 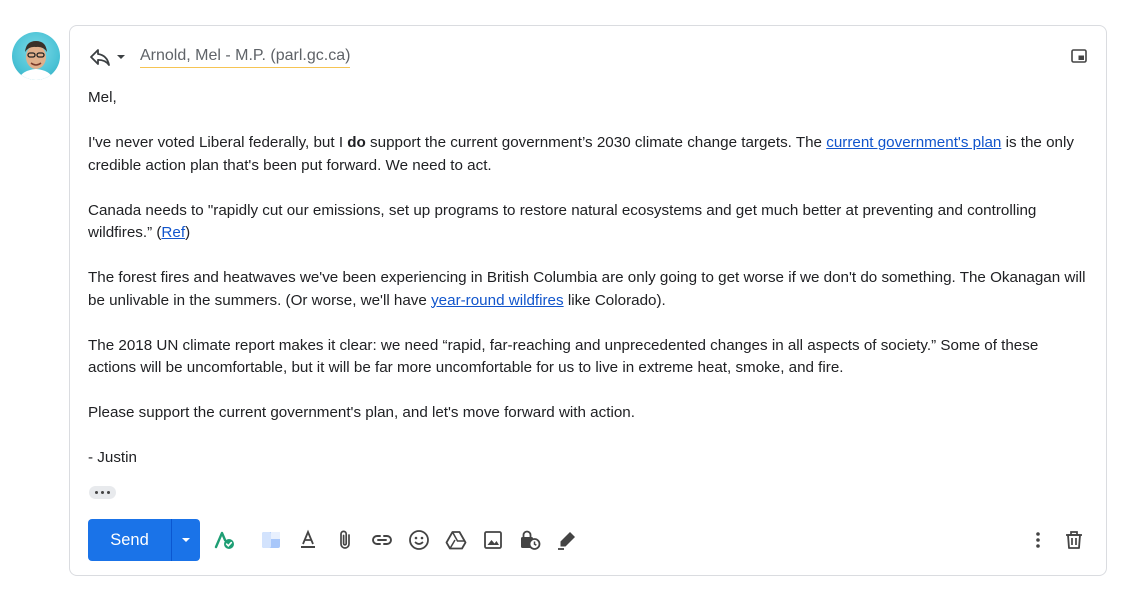 I want to click on emoji-icon, so click(x=419, y=540).